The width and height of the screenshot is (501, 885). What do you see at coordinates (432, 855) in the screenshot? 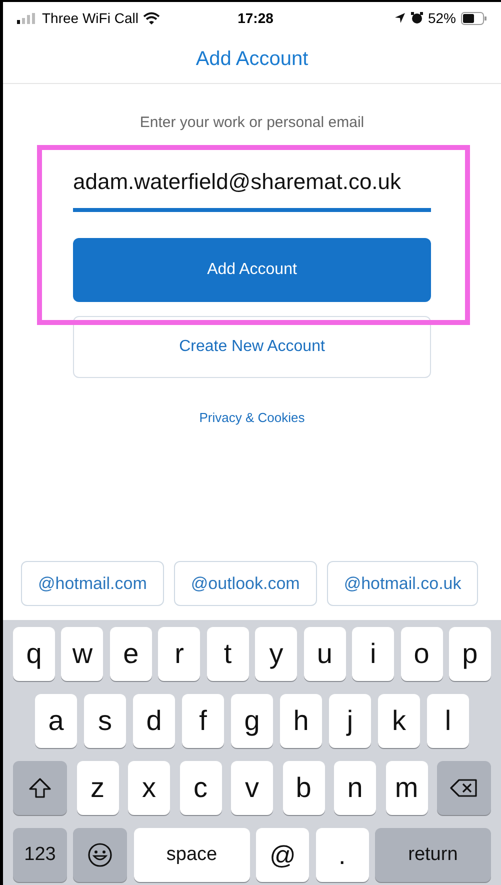
I see `return-key: return` at bounding box center [432, 855].